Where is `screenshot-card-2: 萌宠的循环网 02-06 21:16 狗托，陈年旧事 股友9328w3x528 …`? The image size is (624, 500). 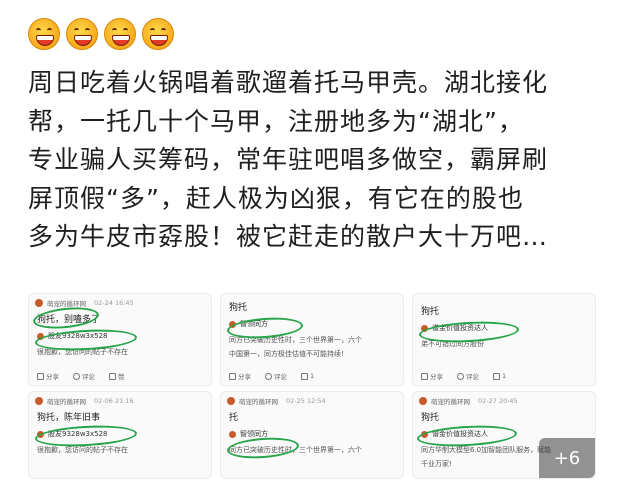
screenshot-card-2: 萌宠的循环网 02-06 21:16 狗托，陈年旧事 股友9328w3x528 … is located at coordinates (120, 435).